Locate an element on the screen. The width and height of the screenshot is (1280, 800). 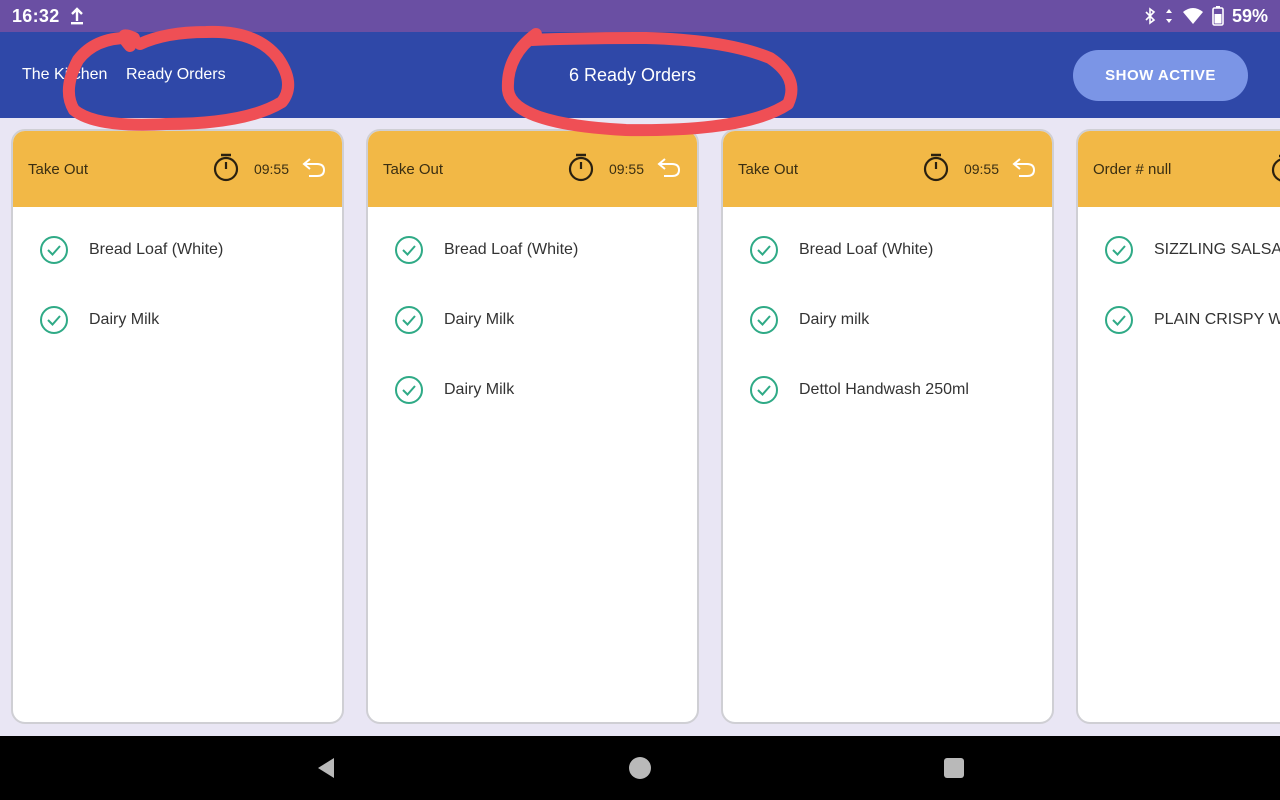
recents-button is located at coordinates (954, 768).